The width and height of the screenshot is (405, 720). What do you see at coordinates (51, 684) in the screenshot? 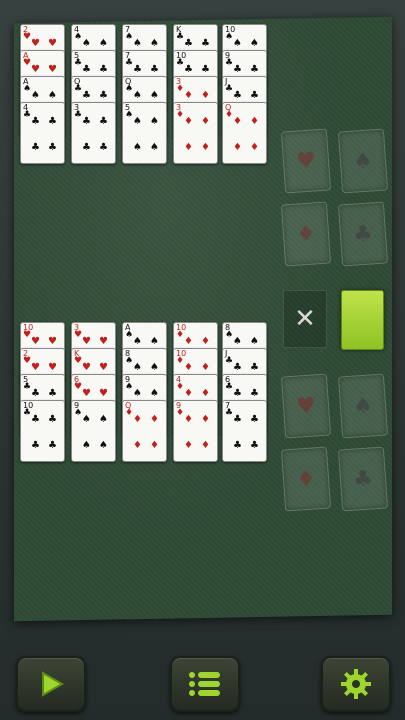
I see `play-button` at bounding box center [51, 684].